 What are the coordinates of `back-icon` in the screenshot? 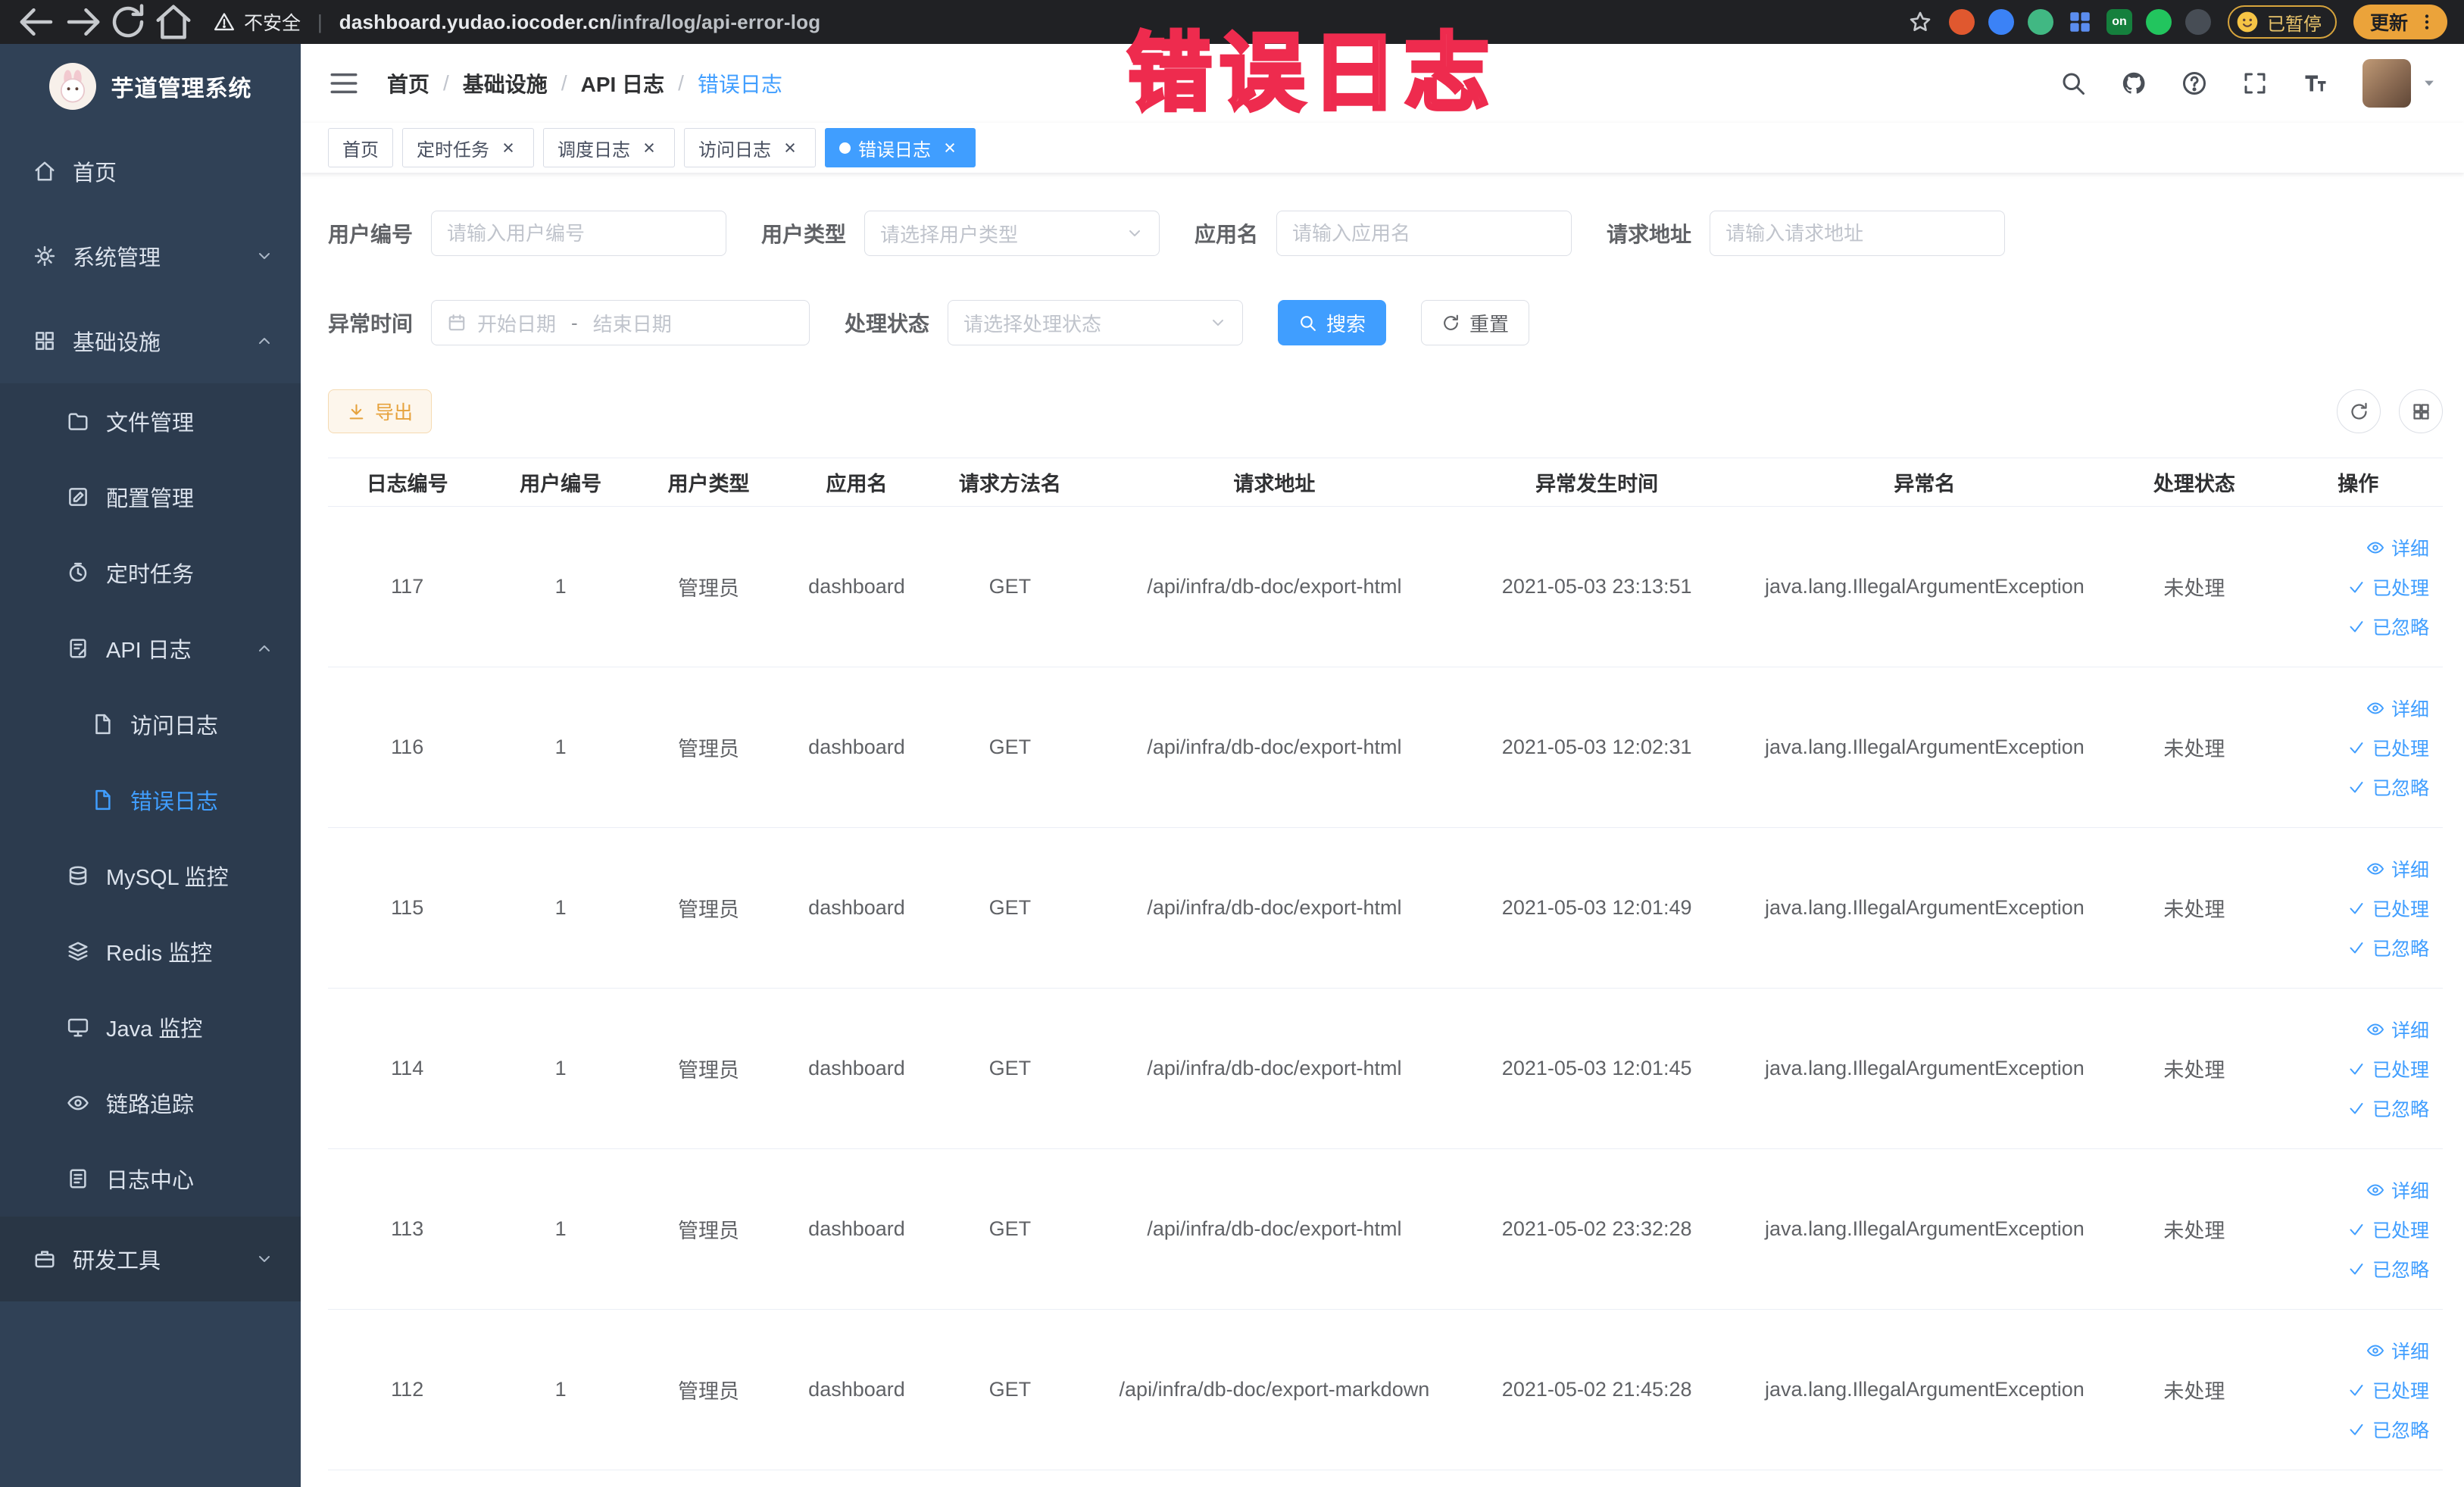 It's located at (37, 22).